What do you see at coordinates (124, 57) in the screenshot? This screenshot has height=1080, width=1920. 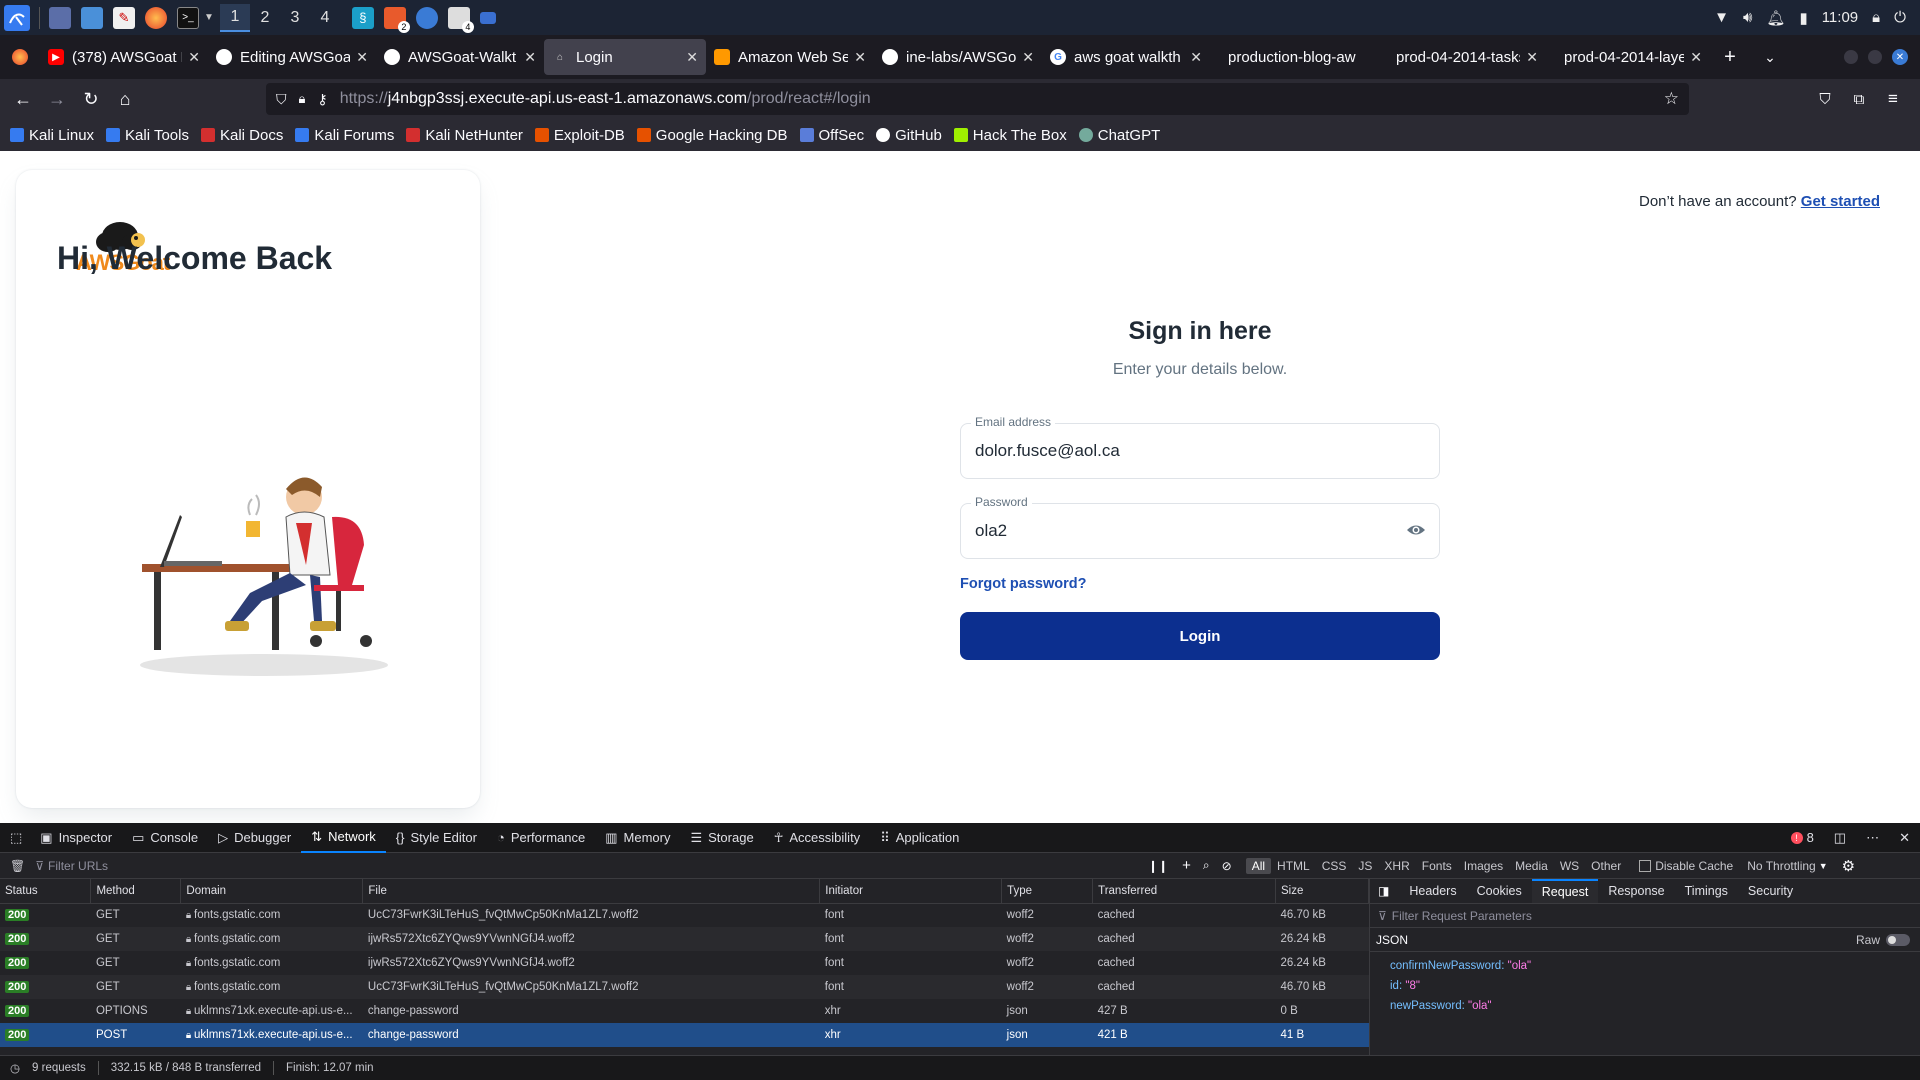 I see `browser-tab: ▶ (378) AWSGoat E ✕` at bounding box center [124, 57].